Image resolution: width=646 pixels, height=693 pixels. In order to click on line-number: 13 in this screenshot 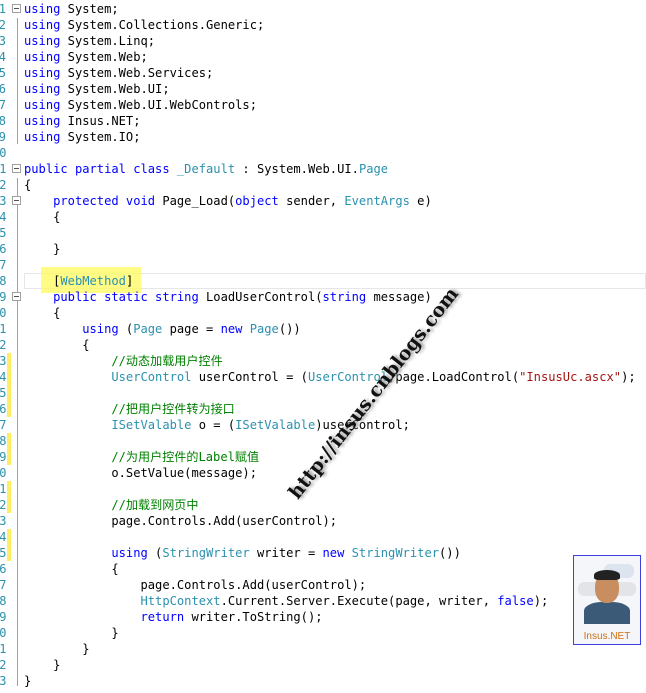, I will do `click(3, 201)`.